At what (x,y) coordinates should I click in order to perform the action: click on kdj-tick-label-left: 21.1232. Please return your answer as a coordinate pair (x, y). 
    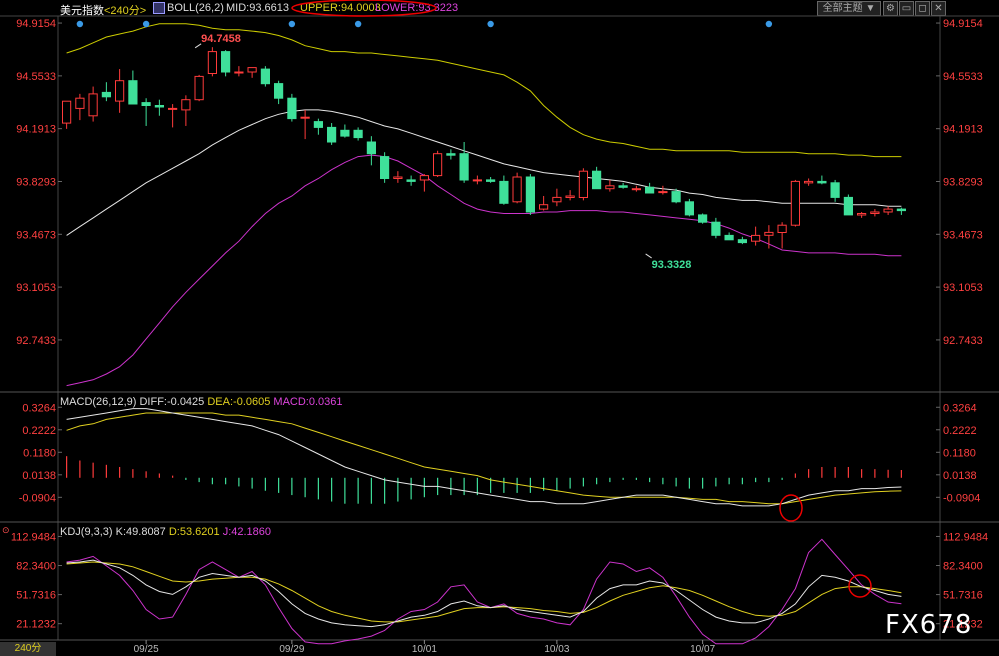
    Looking at the image, I should click on (36, 625).